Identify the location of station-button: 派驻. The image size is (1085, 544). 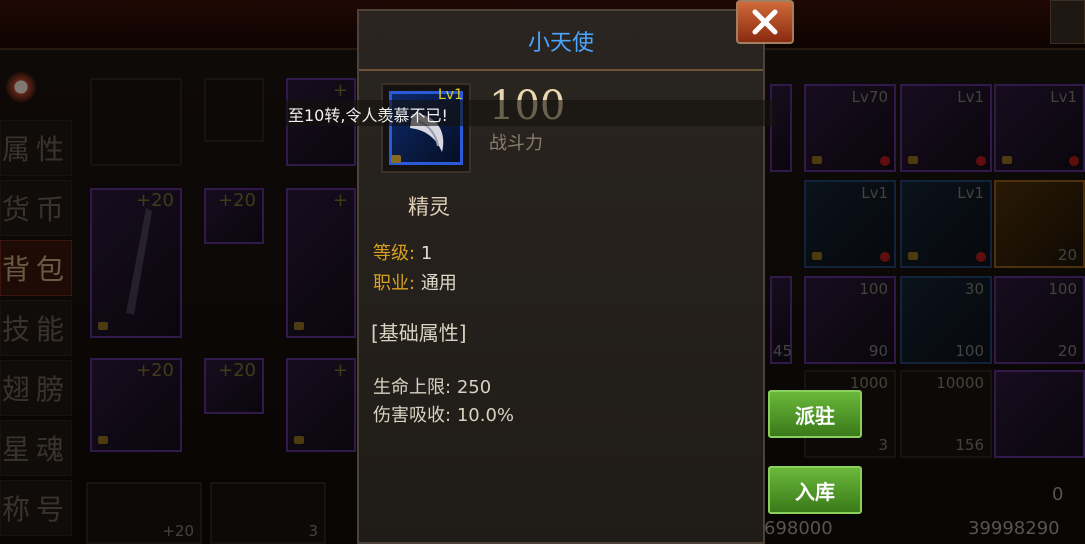
(815, 414).